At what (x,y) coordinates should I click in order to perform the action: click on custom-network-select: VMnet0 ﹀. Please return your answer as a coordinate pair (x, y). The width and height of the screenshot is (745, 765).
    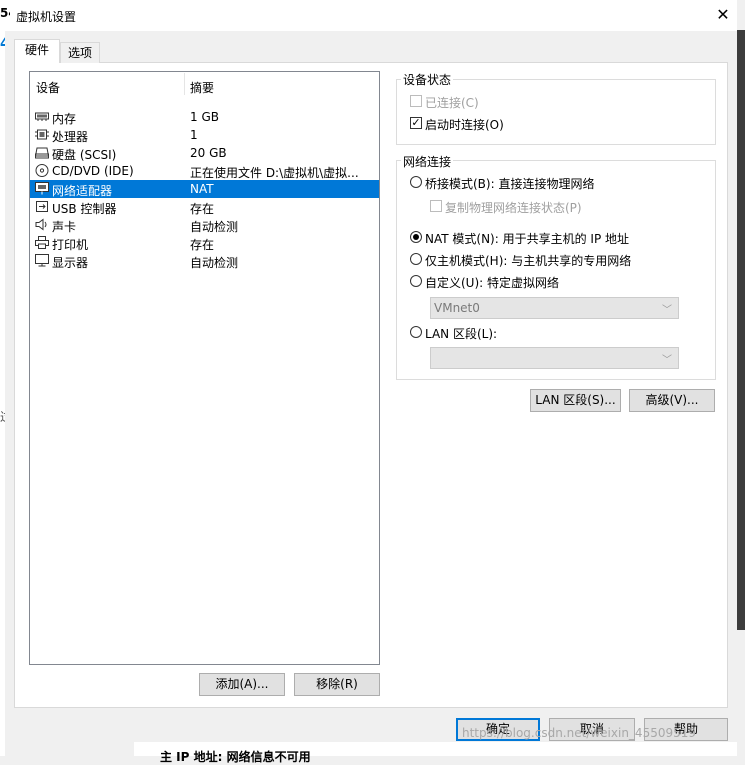
    Looking at the image, I should click on (554, 308).